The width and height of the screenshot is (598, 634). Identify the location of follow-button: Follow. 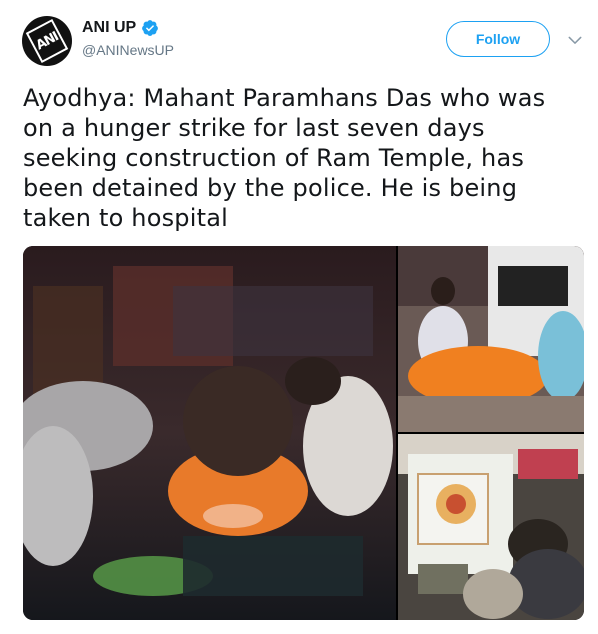
(498, 39).